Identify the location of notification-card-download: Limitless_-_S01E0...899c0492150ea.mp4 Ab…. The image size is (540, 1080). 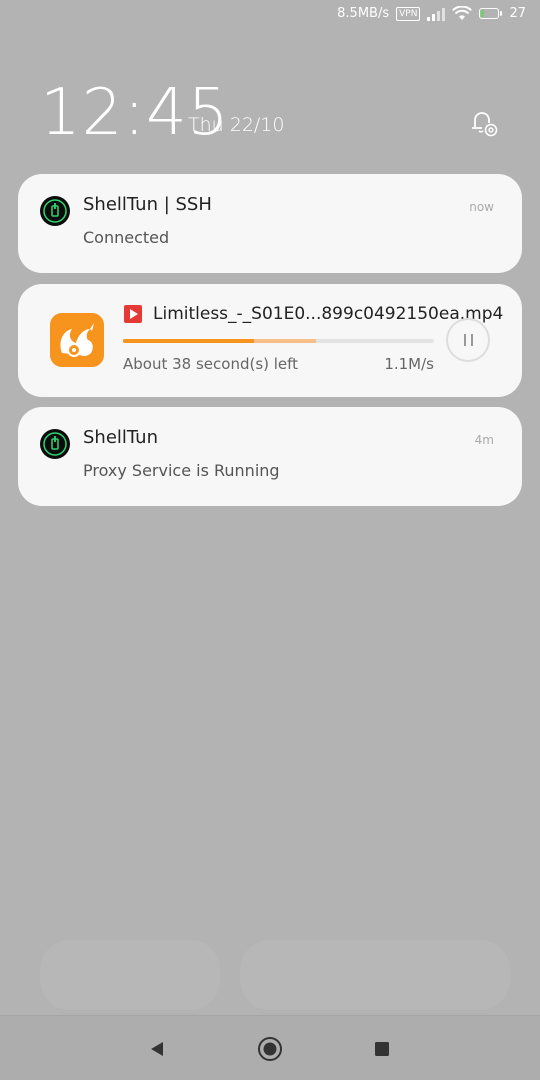
(270, 340).